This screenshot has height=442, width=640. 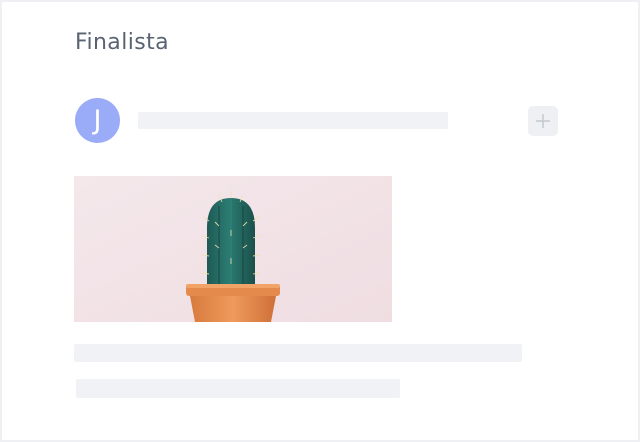 What do you see at coordinates (293, 120) in the screenshot?
I see `author-name-placeholder` at bounding box center [293, 120].